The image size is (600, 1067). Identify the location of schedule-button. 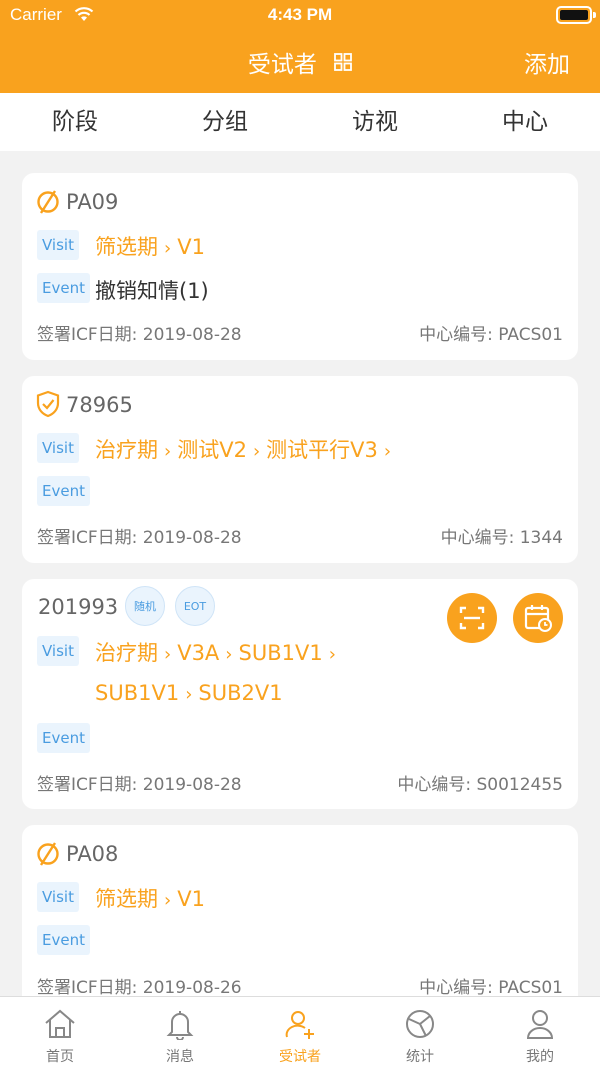
(538, 618).